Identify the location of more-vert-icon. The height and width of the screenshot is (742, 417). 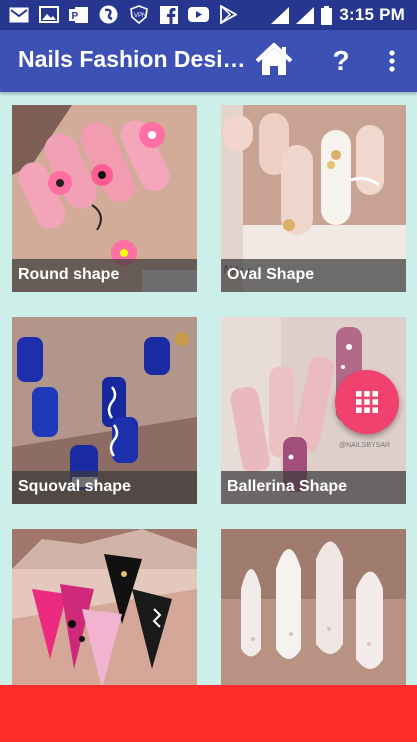
(392, 61).